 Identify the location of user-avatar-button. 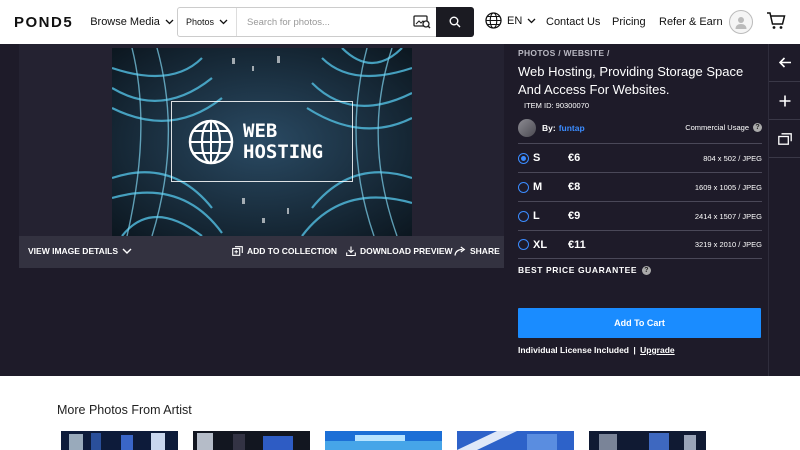
(741, 22).